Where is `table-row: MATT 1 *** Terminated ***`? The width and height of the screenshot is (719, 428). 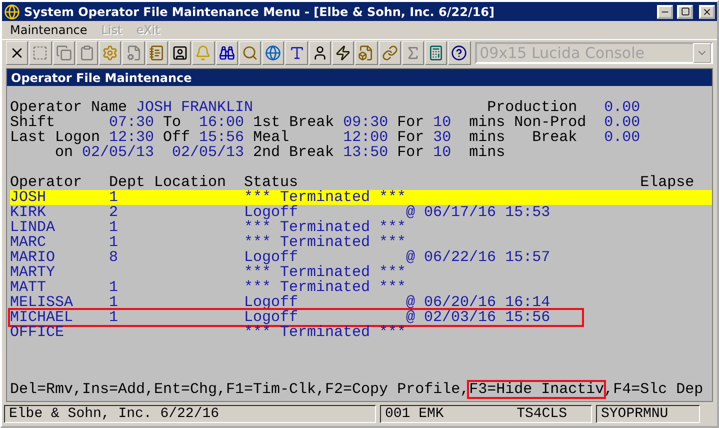
table-row: MATT 1 *** Terminated *** is located at coordinates (361, 287).